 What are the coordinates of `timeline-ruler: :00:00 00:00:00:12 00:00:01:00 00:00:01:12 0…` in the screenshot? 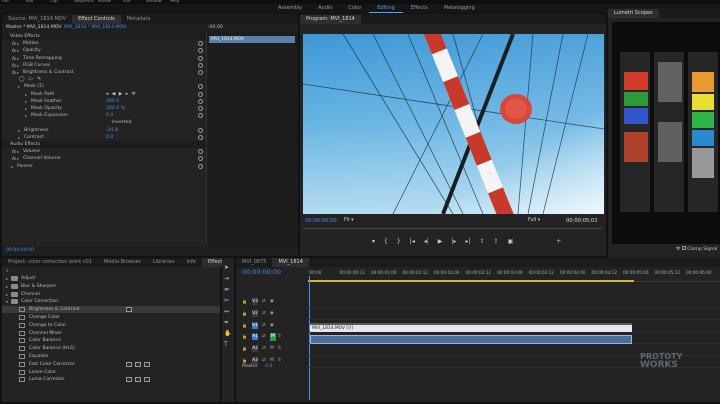 It's located at (514, 276).